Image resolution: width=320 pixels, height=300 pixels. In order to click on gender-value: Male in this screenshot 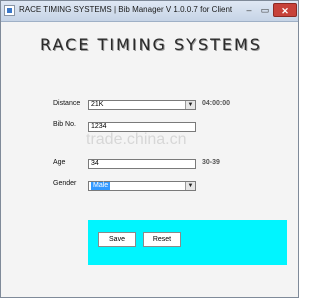, I will do `click(101, 186)`.